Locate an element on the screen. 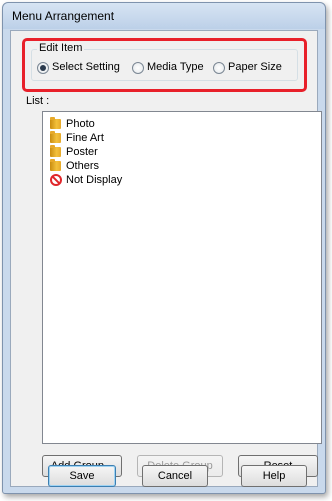 This screenshot has height=501, width=332. list-item-label: Fine Art is located at coordinates (85, 138).